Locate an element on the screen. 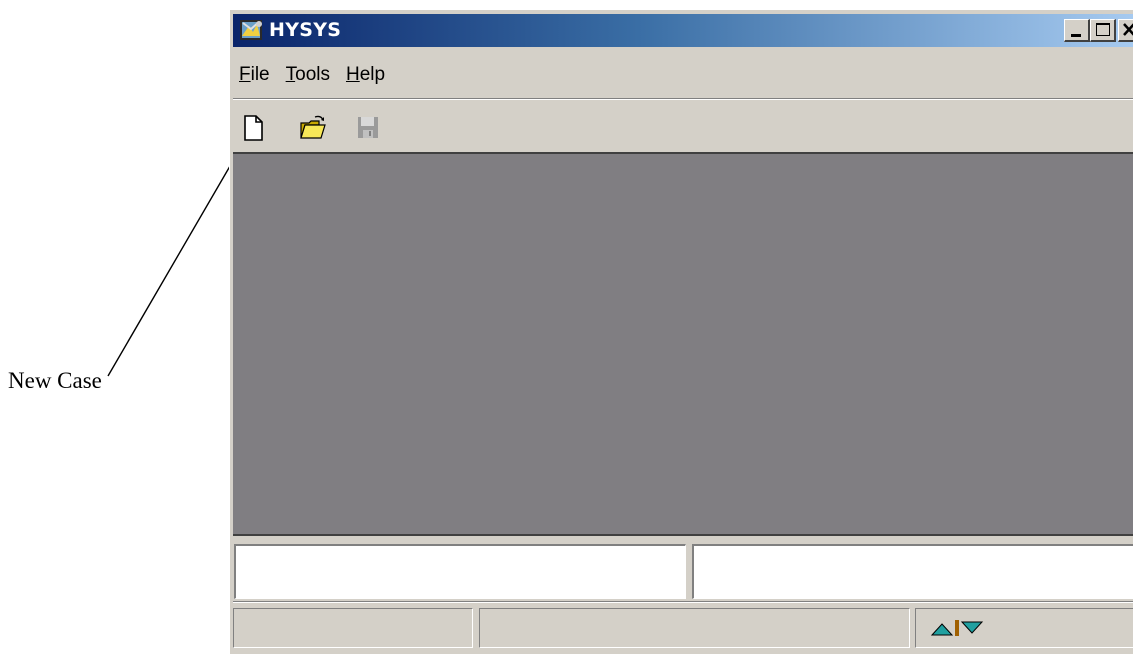  save-case-button is located at coordinates (369, 128).